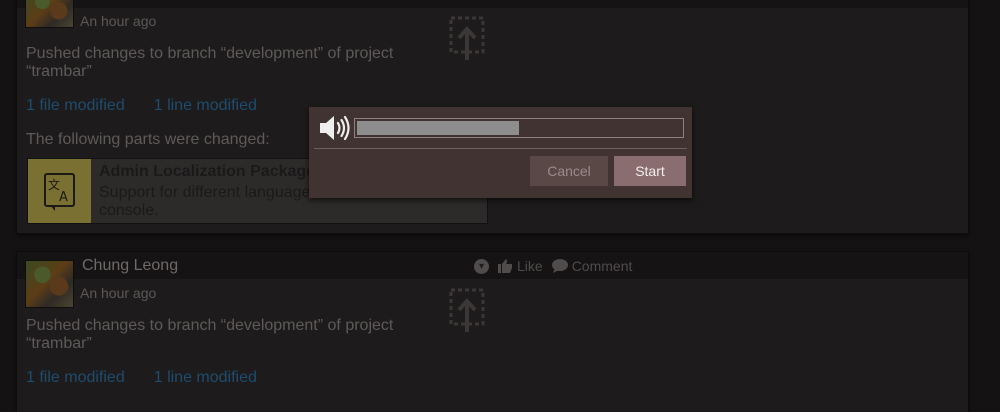  I want to click on component-title: Admin Localization Package, so click(207, 171).